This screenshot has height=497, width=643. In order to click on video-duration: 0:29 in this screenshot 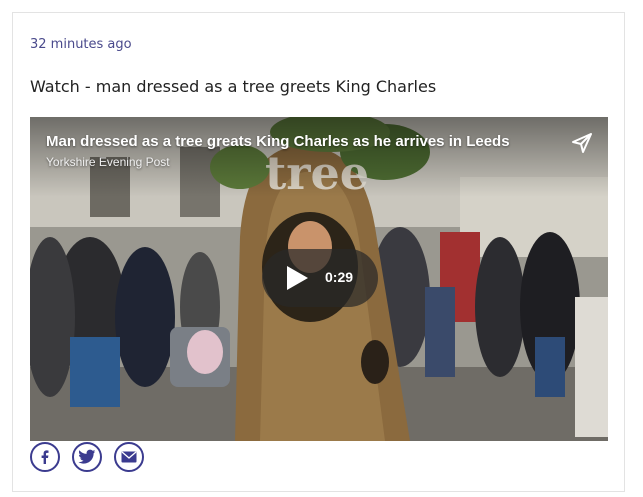, I will do `click(339, 277)`.